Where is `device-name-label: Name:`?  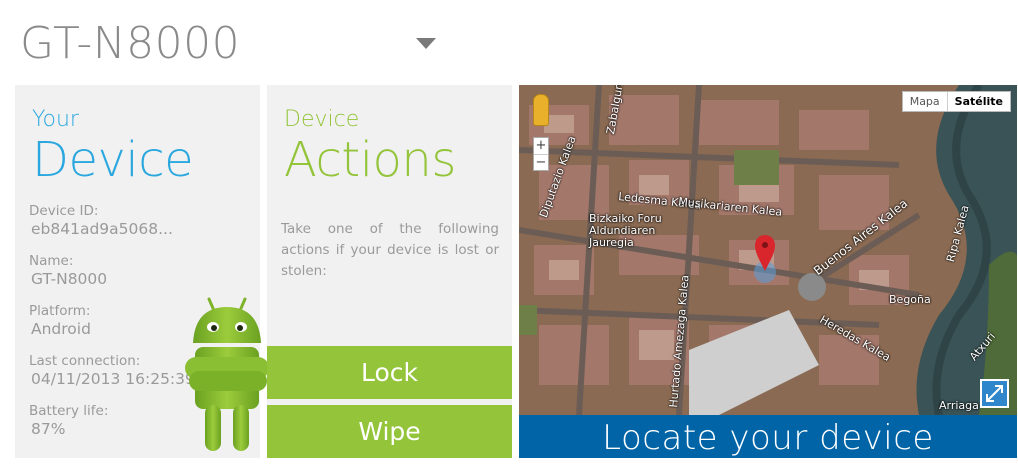 device-name-label: Name: is located at coordinates (51, 261).